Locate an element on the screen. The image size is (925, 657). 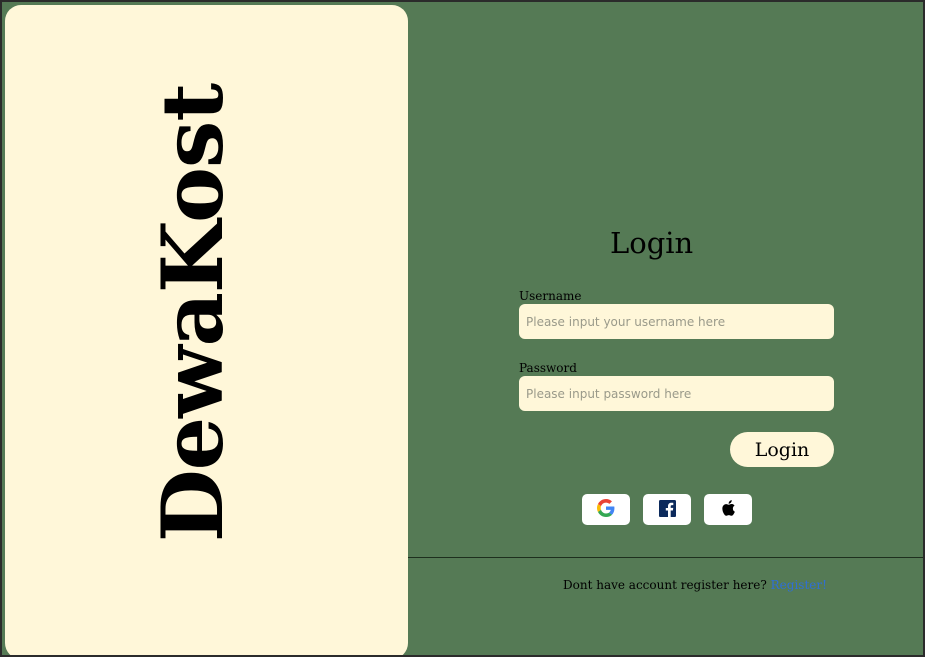
password-label: Password is located at coordinates (548, 368).